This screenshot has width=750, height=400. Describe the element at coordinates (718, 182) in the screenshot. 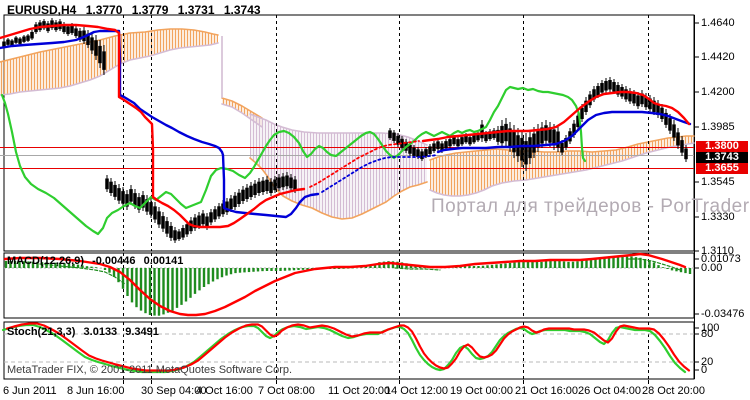

I see `axis-scale-label: 1.3545` at that location.